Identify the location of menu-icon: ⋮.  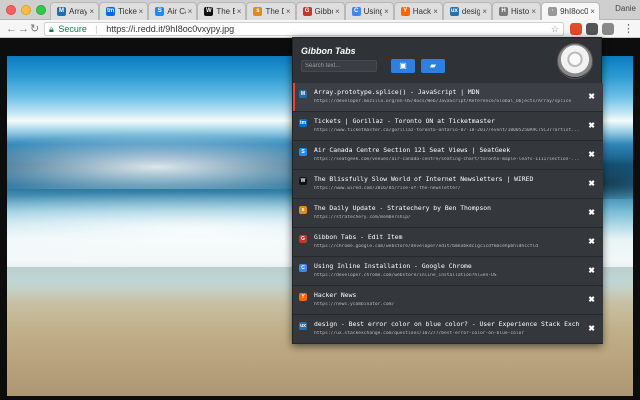
(628, 28).